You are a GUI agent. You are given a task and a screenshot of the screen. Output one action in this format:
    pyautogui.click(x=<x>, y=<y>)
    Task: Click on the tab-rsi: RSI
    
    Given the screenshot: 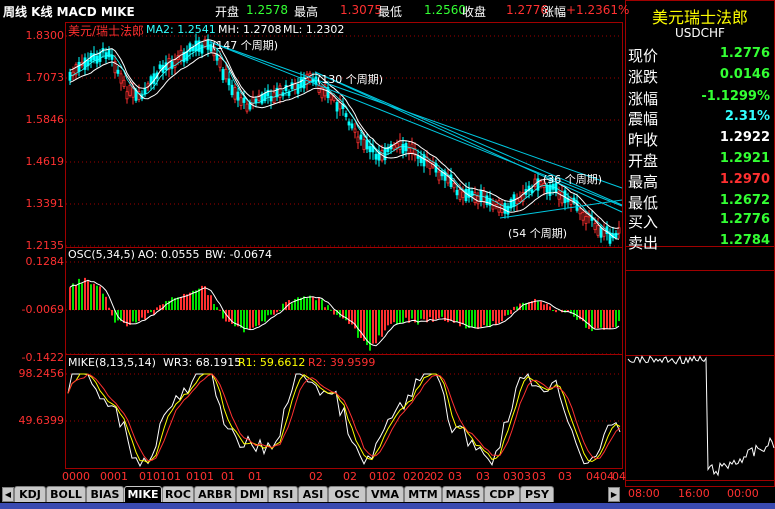 What is the action you would take?
    pyautogui.click(x=283, y=494)
    